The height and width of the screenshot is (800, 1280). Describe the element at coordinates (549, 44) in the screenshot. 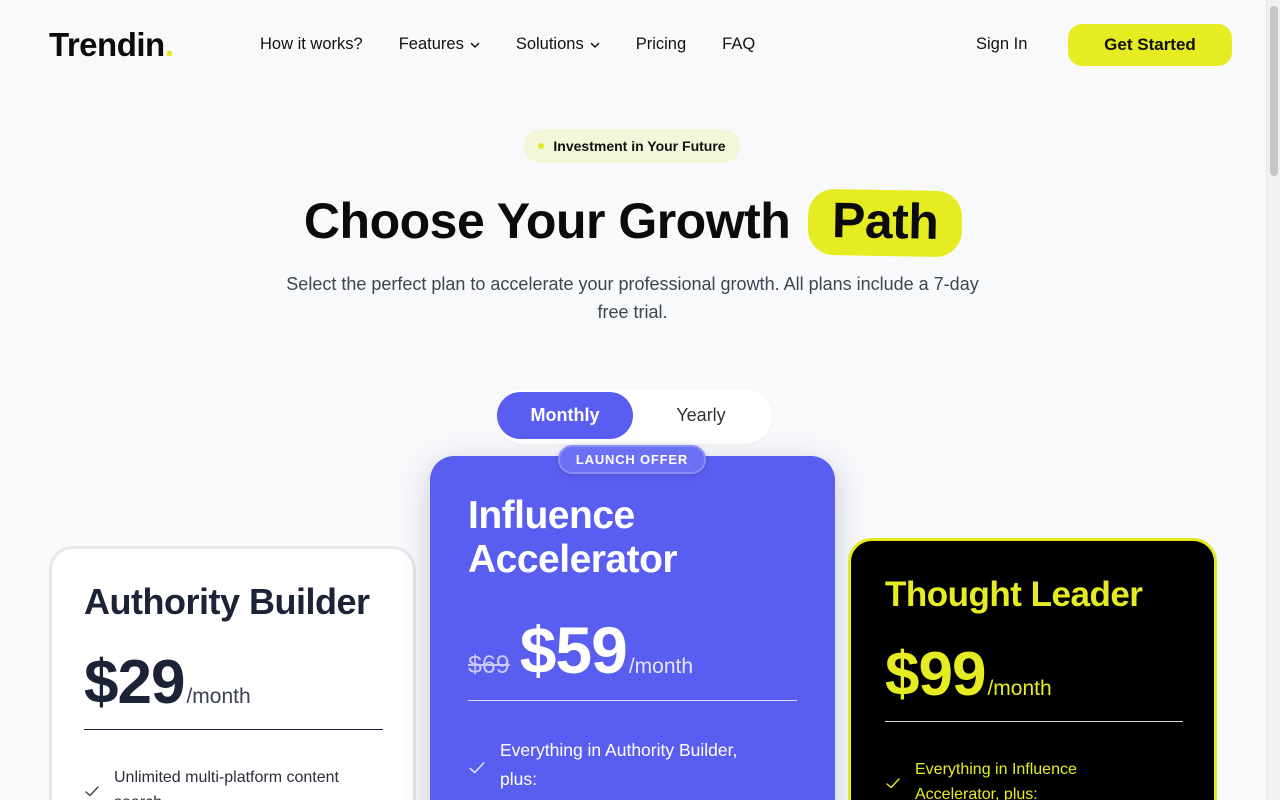

I see `nav-label: Solutions` at that location.